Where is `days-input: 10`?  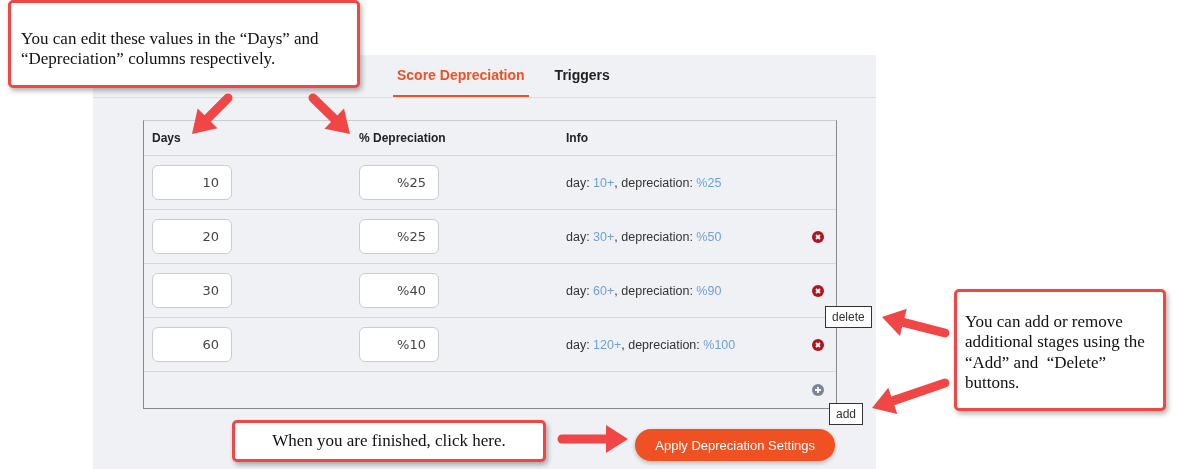
days-input: 10 is located at coordinates (192, 182).